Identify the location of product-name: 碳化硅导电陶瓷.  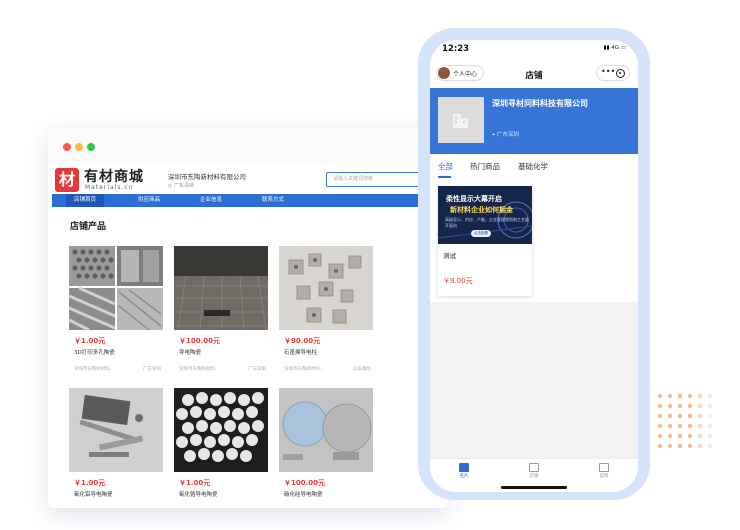
(303, 494).